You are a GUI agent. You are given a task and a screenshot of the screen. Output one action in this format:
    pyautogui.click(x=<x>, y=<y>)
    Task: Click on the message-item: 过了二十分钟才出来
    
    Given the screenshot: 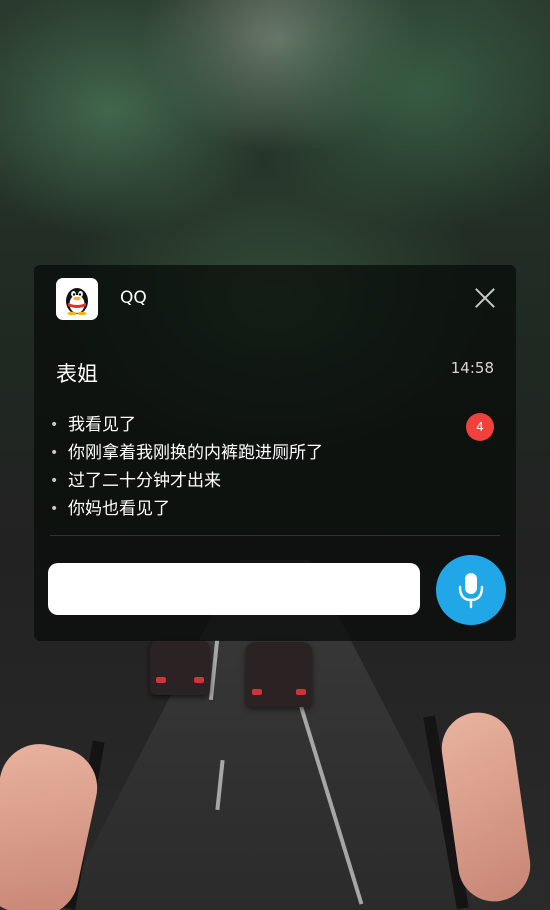 What is the action you would take?
    pyautogui.click(x=185, y=481)
    